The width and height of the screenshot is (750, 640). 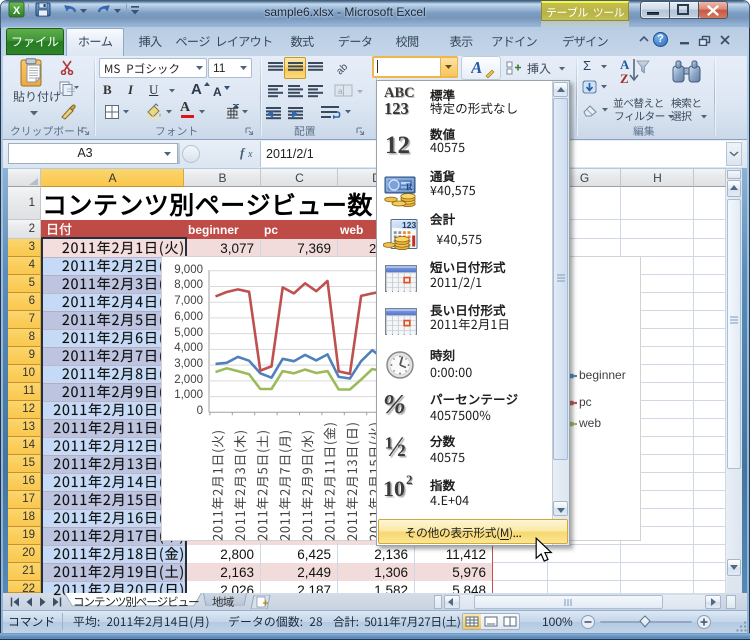 What do you see at coordinates (625, 64) in the screenshot?
I see `svg-text: A` at bounding box center [625, 64].